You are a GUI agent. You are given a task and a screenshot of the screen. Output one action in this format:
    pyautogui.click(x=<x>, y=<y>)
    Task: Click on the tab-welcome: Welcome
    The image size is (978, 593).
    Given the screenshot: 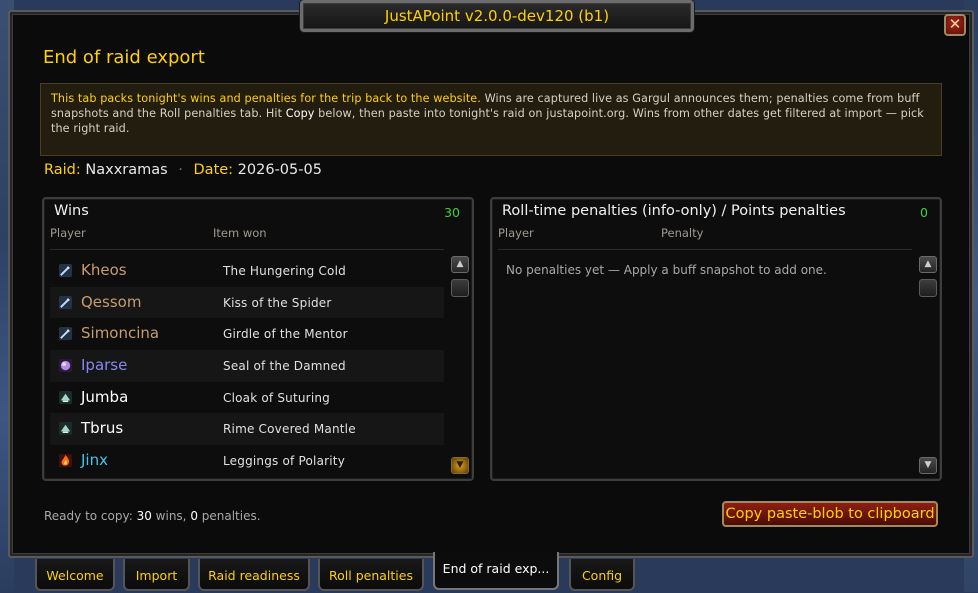 What is the action you would take?
    pyautogui.click(x=75, y=575)
    